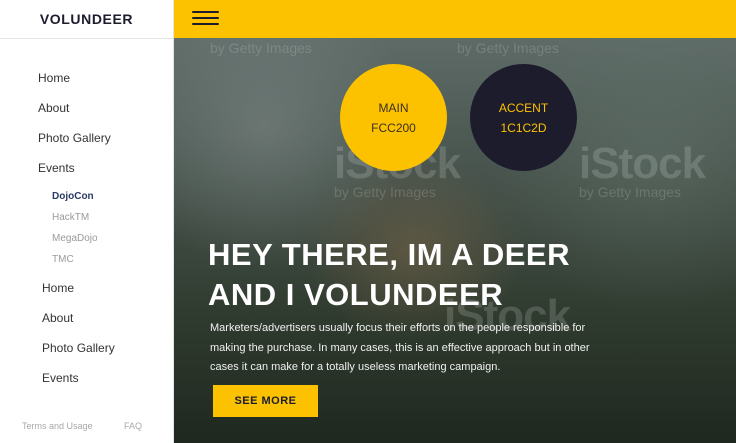  I want to click on main-color-swatch: MAIN FCC200, so click(393, 117).